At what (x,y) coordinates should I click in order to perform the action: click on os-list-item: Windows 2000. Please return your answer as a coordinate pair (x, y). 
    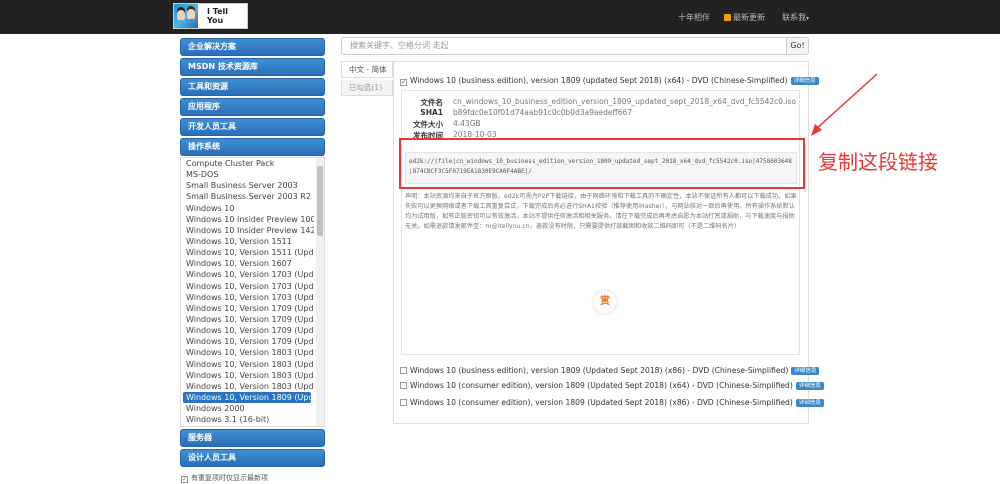
    Looking at the image, I should click on (247, 408).